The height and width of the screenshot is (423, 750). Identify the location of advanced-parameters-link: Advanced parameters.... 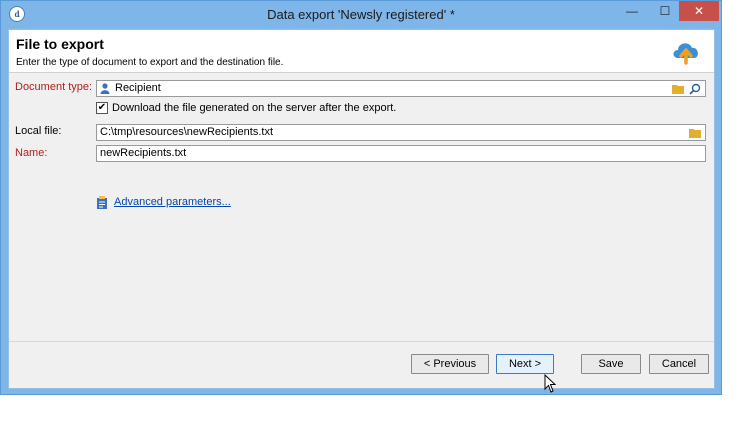
(163, 204).